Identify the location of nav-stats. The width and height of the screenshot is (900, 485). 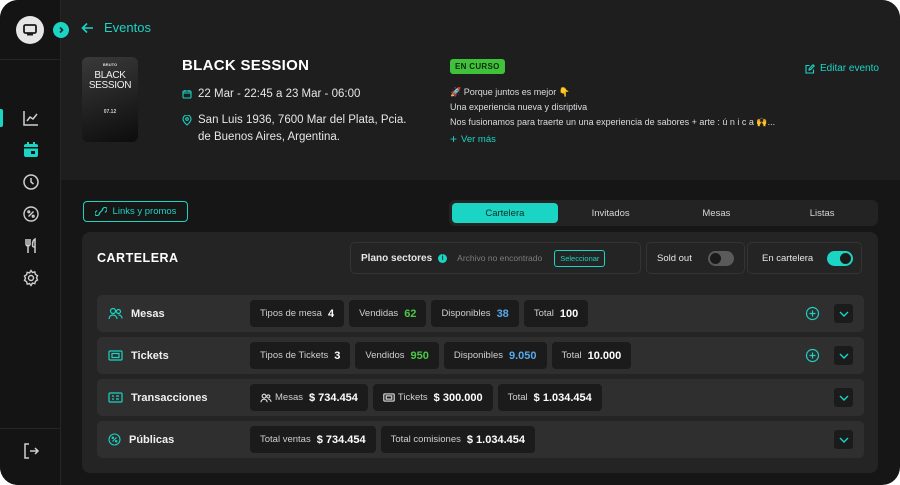
(31, 118).